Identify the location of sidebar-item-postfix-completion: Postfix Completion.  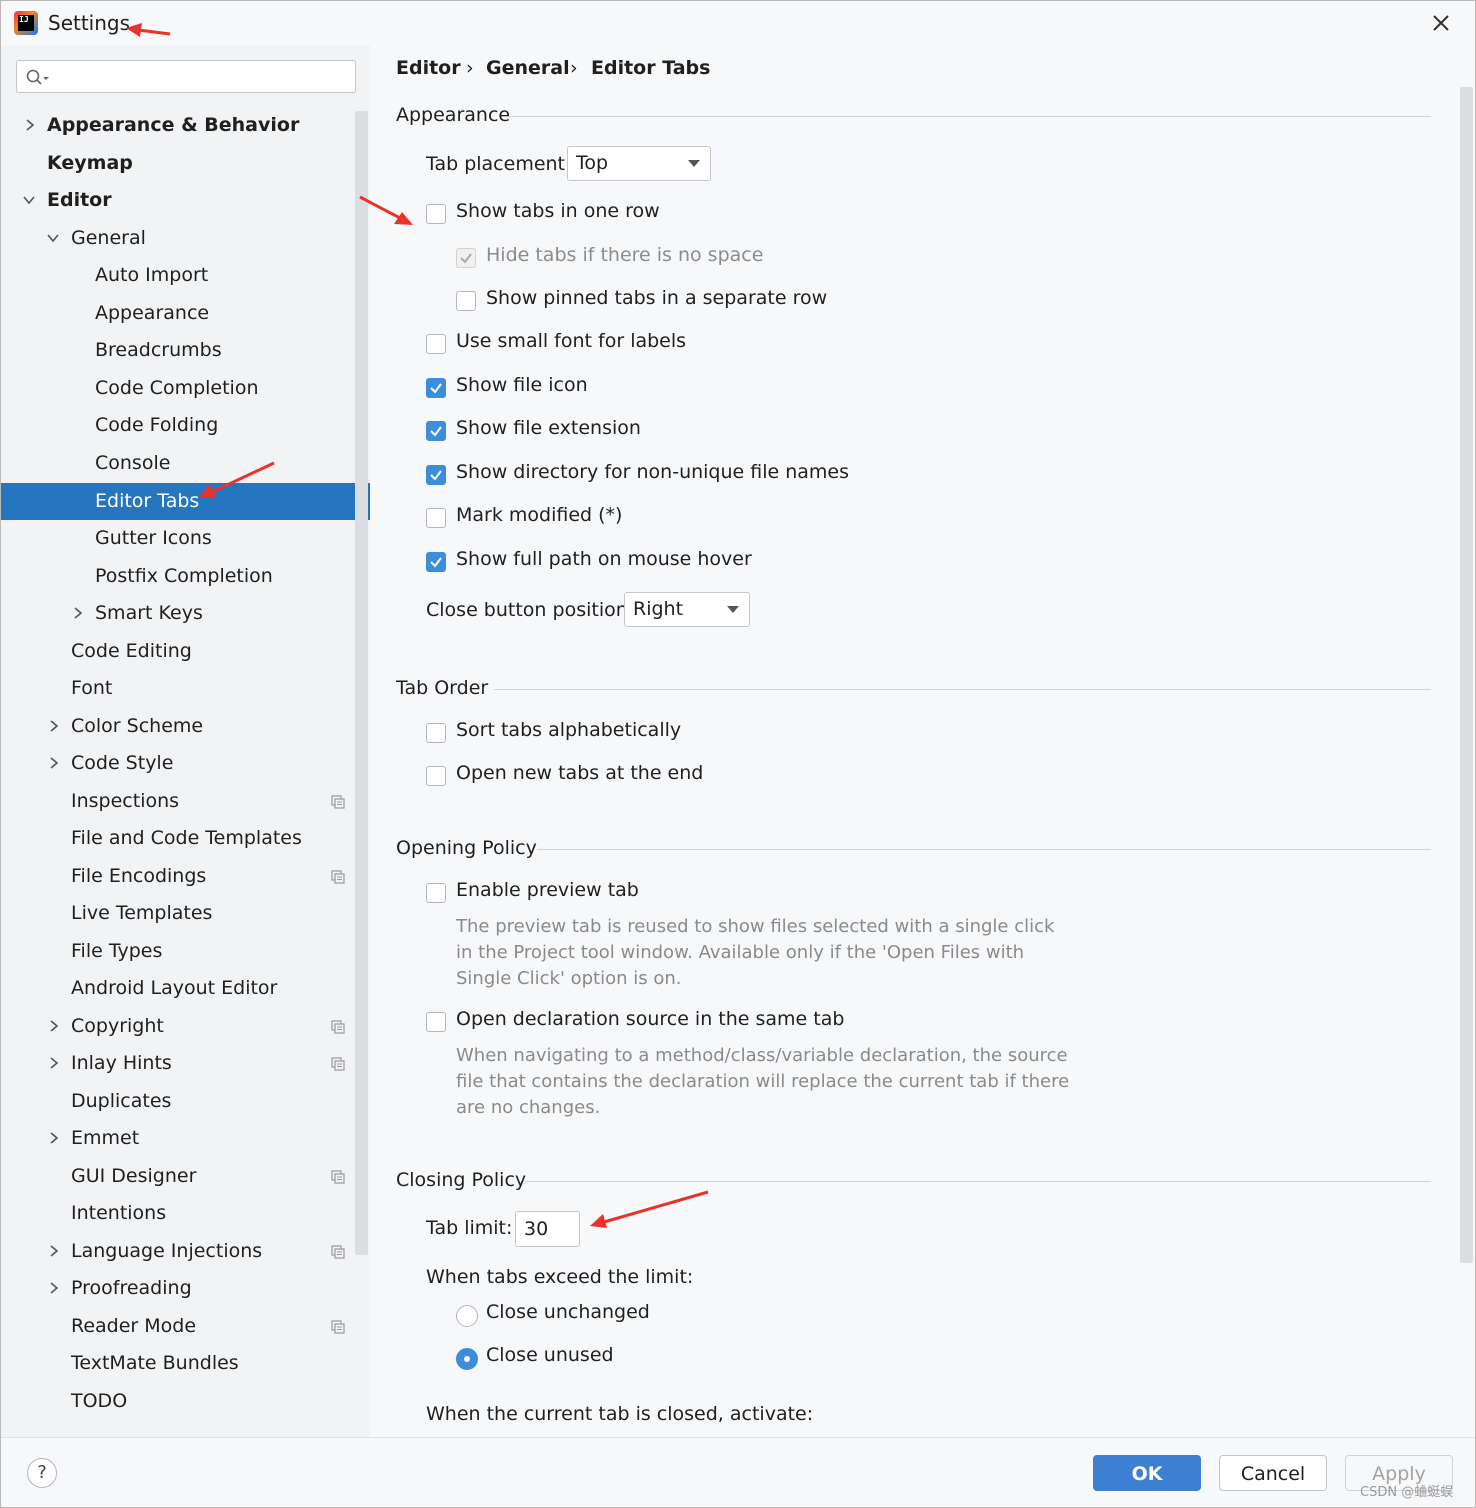
(185, 576).